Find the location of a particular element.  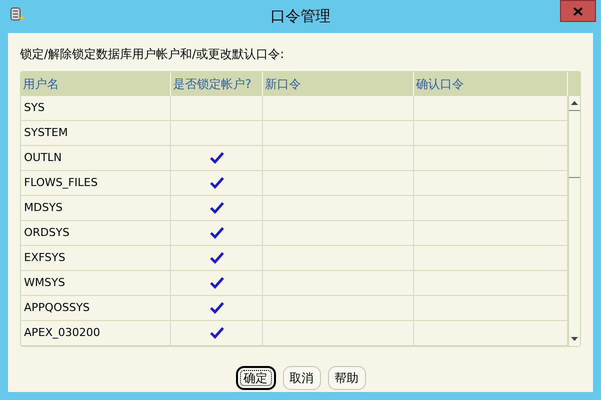

column-header: 是否锁定帐户? is located at coordinates (217, 84).